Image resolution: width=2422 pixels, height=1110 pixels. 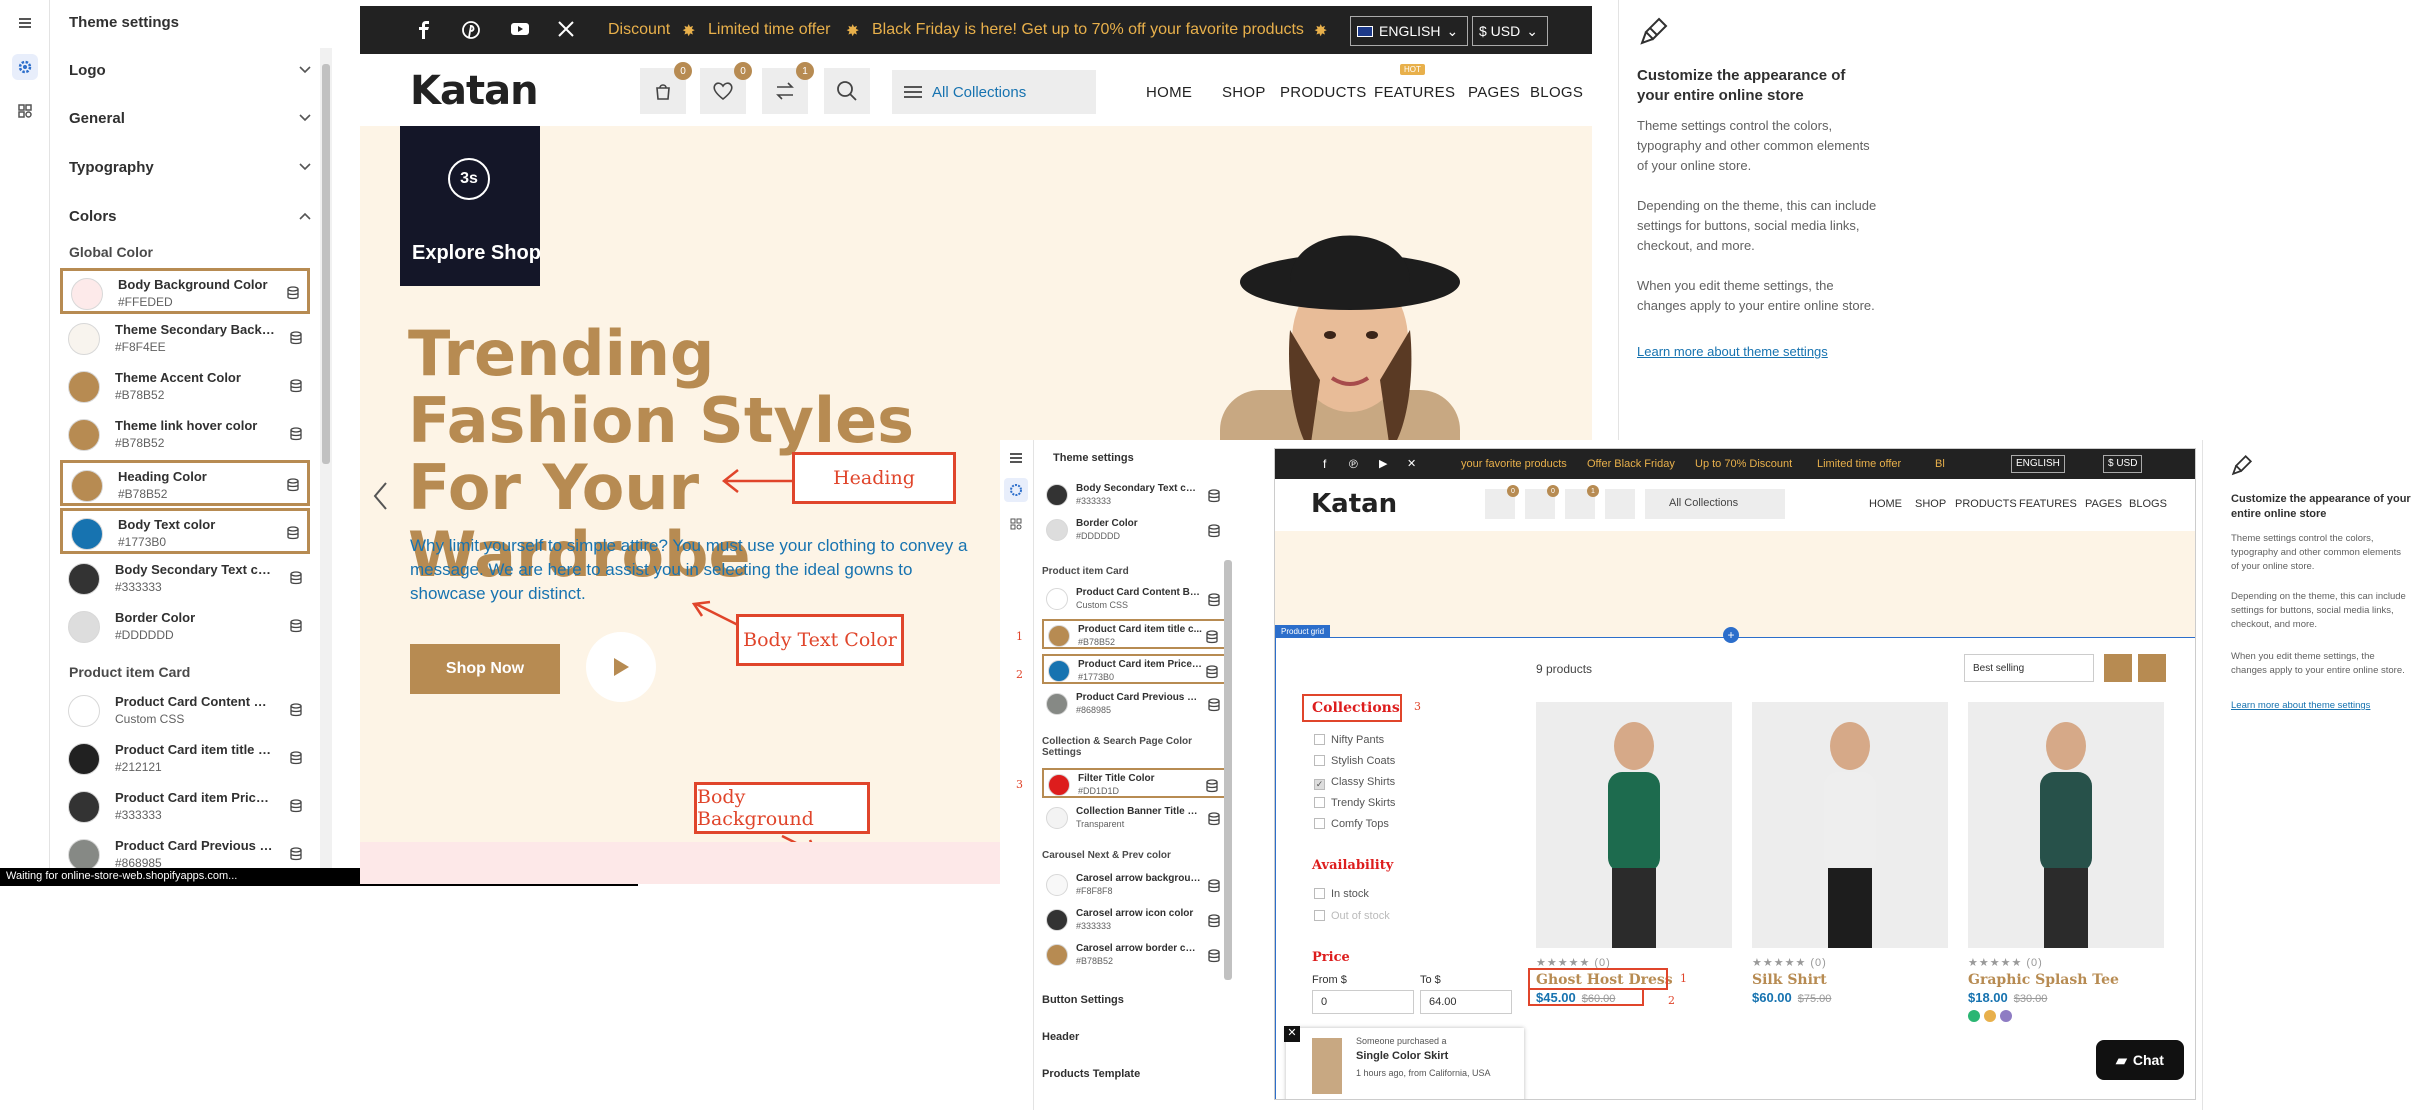 I want to click on color-setting-row: Theme Secondary Backg... #F8F4EE, so click(x=185, y=339).